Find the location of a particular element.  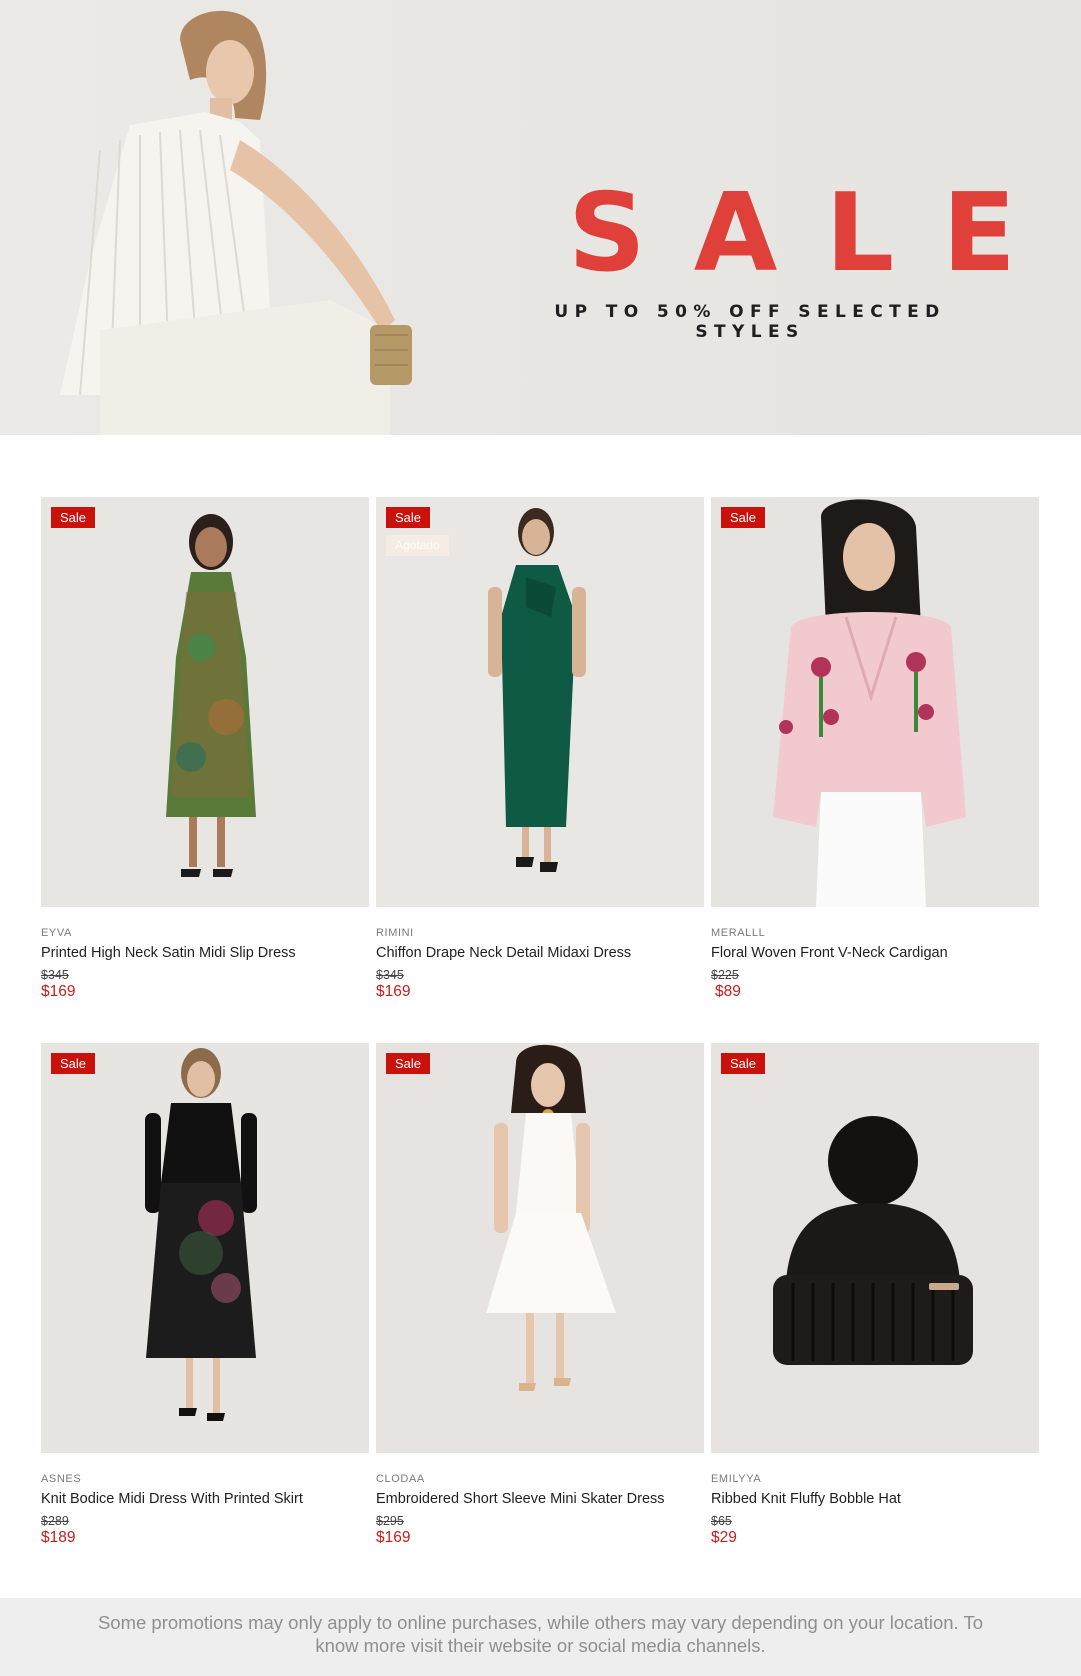

sale-price: $89 is located at coordinates (728, 991).